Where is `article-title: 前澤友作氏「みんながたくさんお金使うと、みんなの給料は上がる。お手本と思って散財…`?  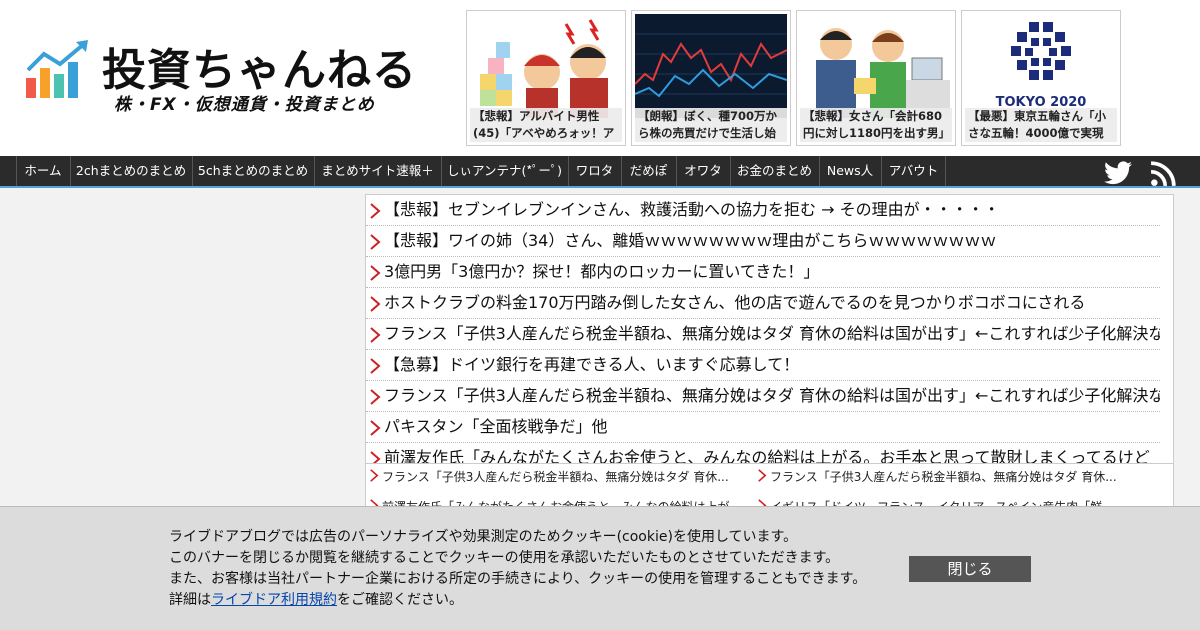
article-title: 前澤友作氏「みんながたくさんお金使うと、みんなの給料は上がる。お手本と思って散財… is located at coordinates (767, 456).